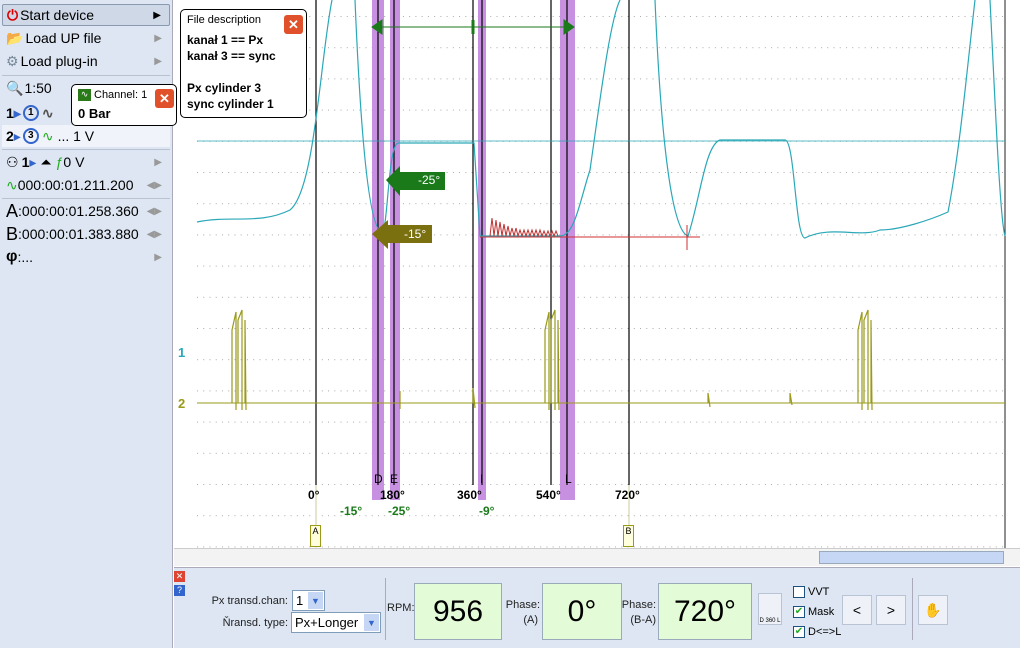  Describe the element at coordinates (469, 495) in the screenshot. I see `degree-label: 360°` at that location.